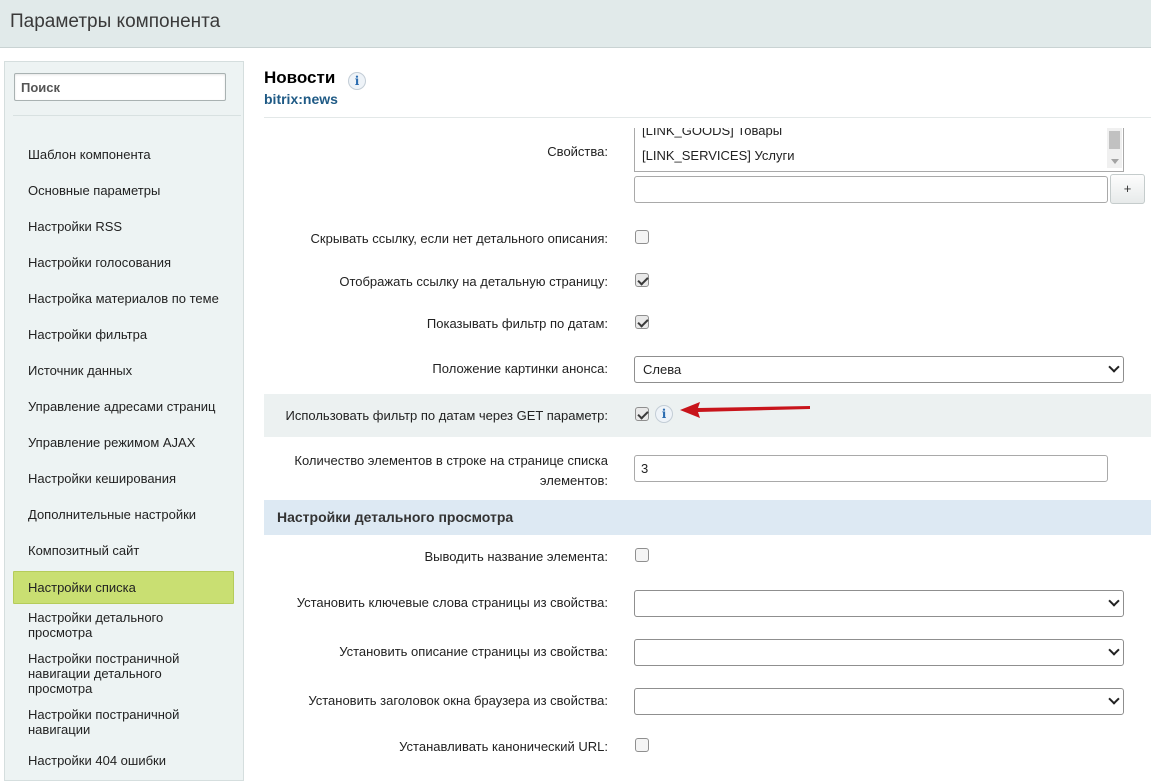 Image resolution: width=1151 pixels, height=781 pixels. I want to click on meta-keywords-select, so click(879, 603).